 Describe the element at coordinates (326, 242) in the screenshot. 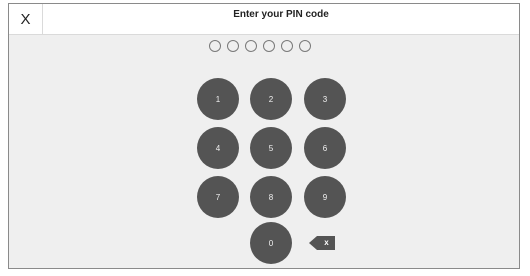

I see `backspace-label: x` at that location.